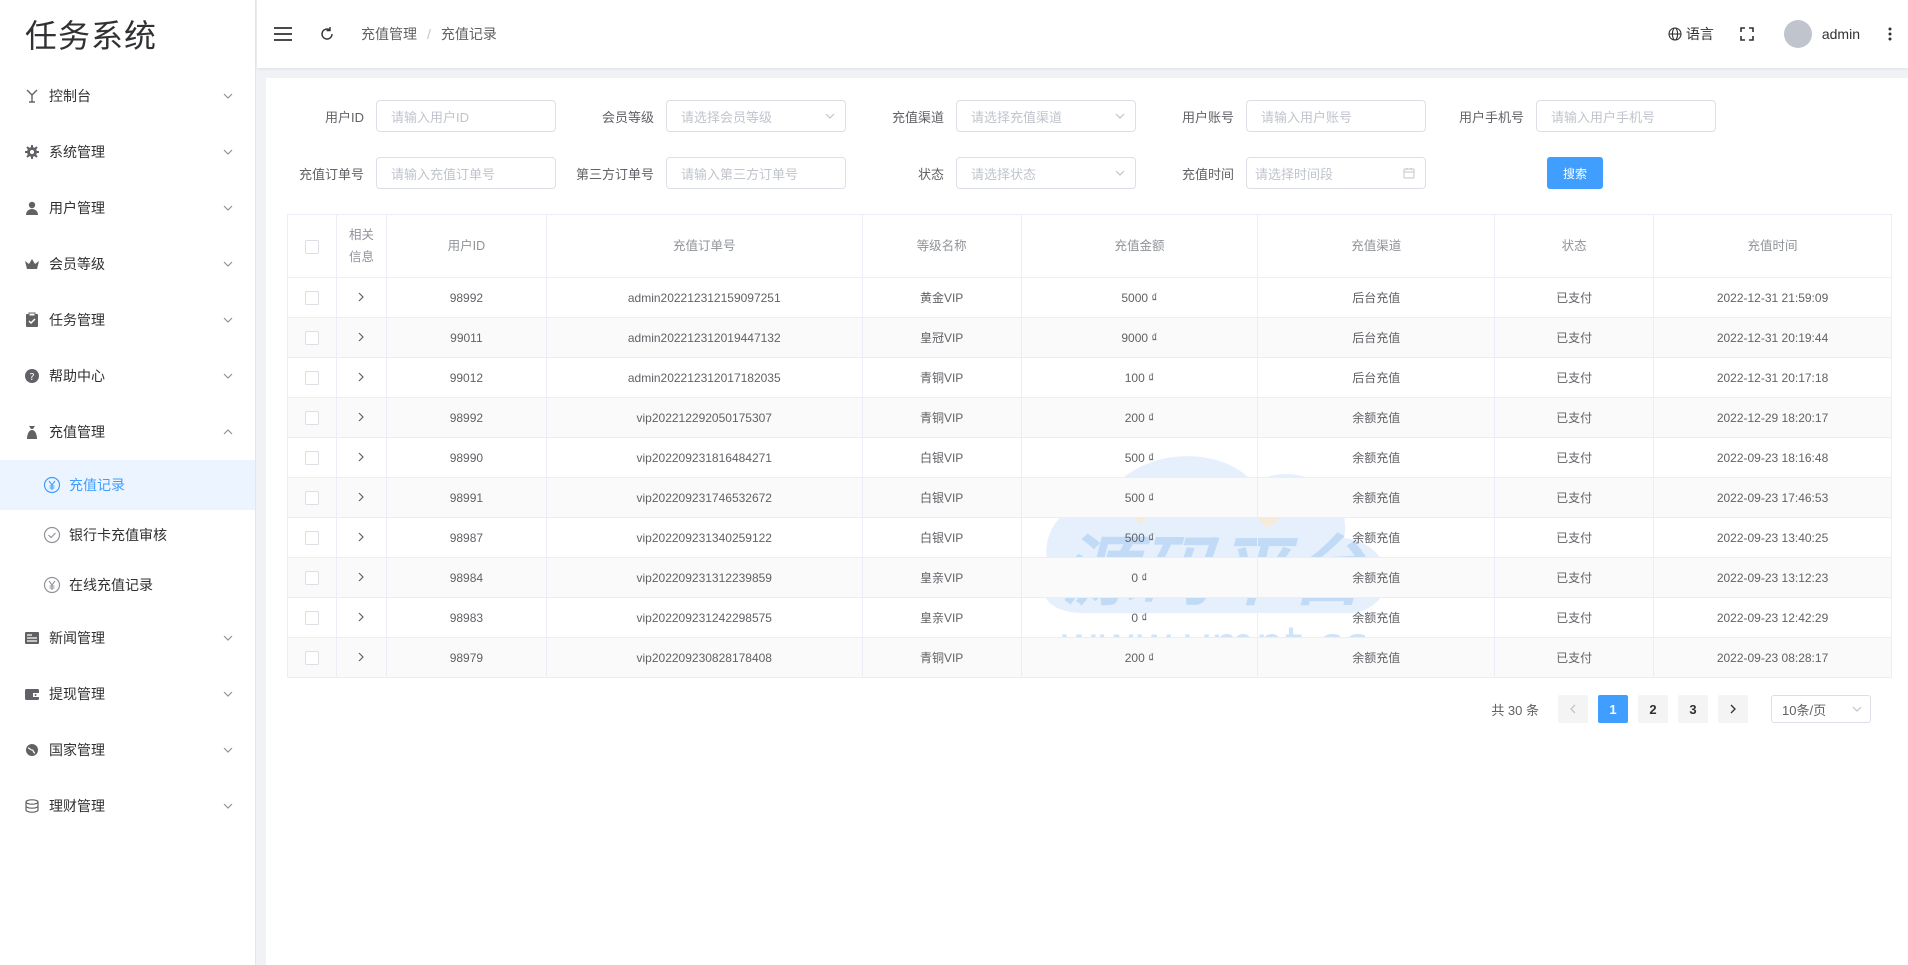  What do you see at coordinates (127, 638) in the screenshot?
I see `sidebar-item-news: 新闻管理` at bounding box center [127, 638].